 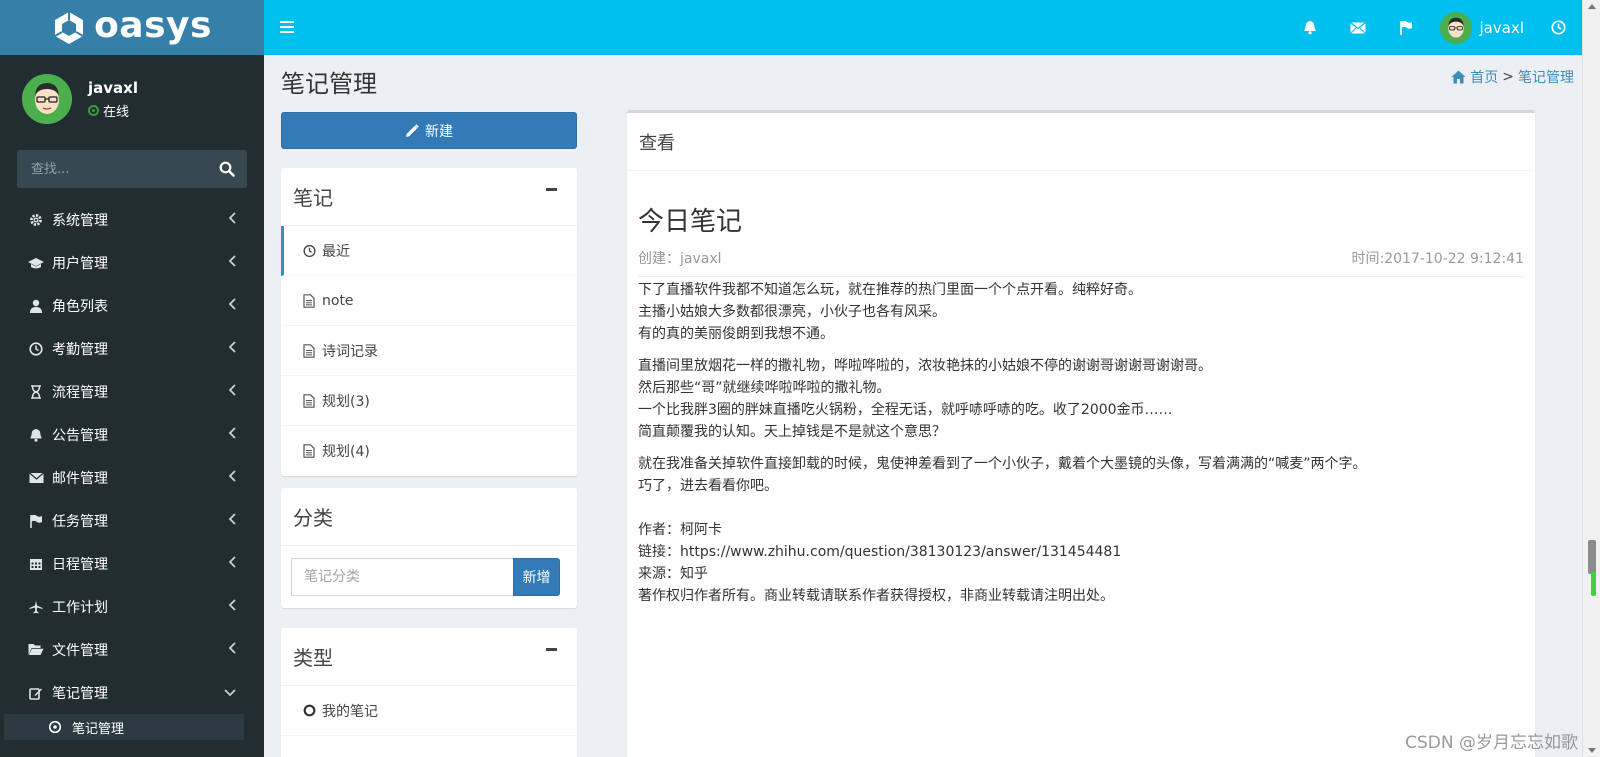 I want to click on clock-icon, so click(x=309, y=251).